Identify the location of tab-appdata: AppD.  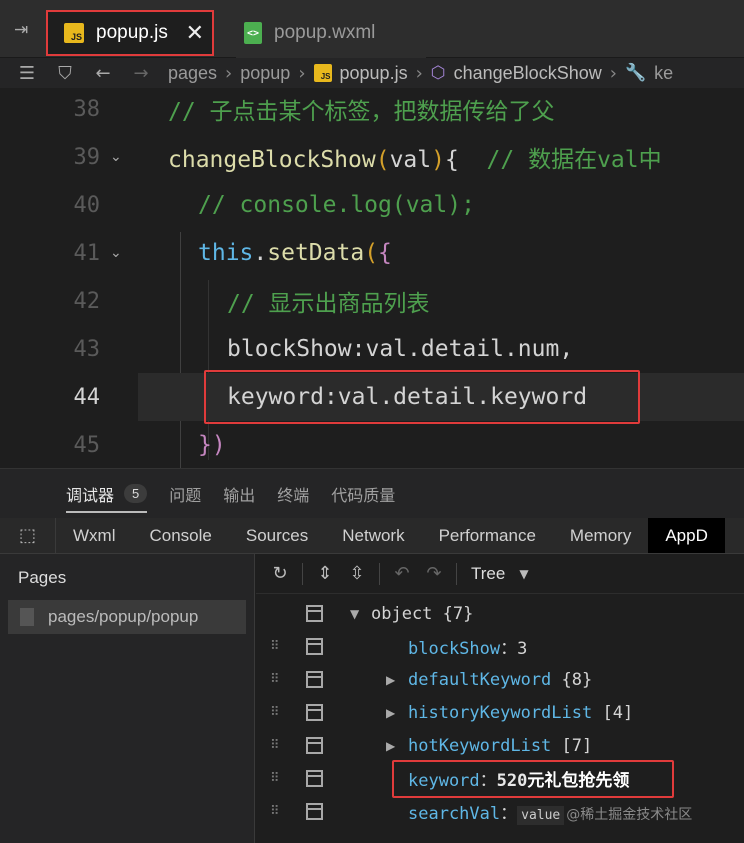
(686, 535).